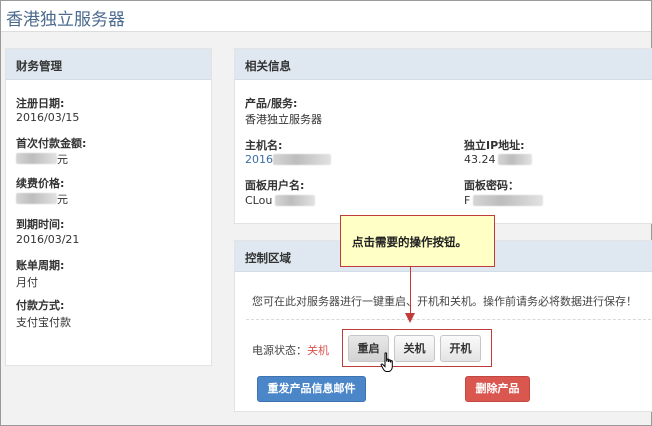 This screenshot has height=426, width=652. I want to click on shutdown-button: 关机, so click(414, 348).